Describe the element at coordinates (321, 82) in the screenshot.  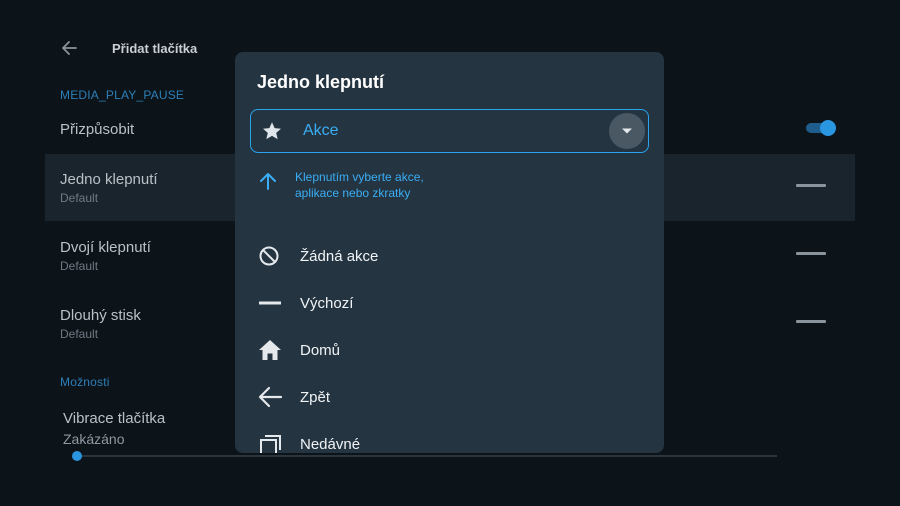
I see `dialog-title: Jedno klepnutí` at that location.